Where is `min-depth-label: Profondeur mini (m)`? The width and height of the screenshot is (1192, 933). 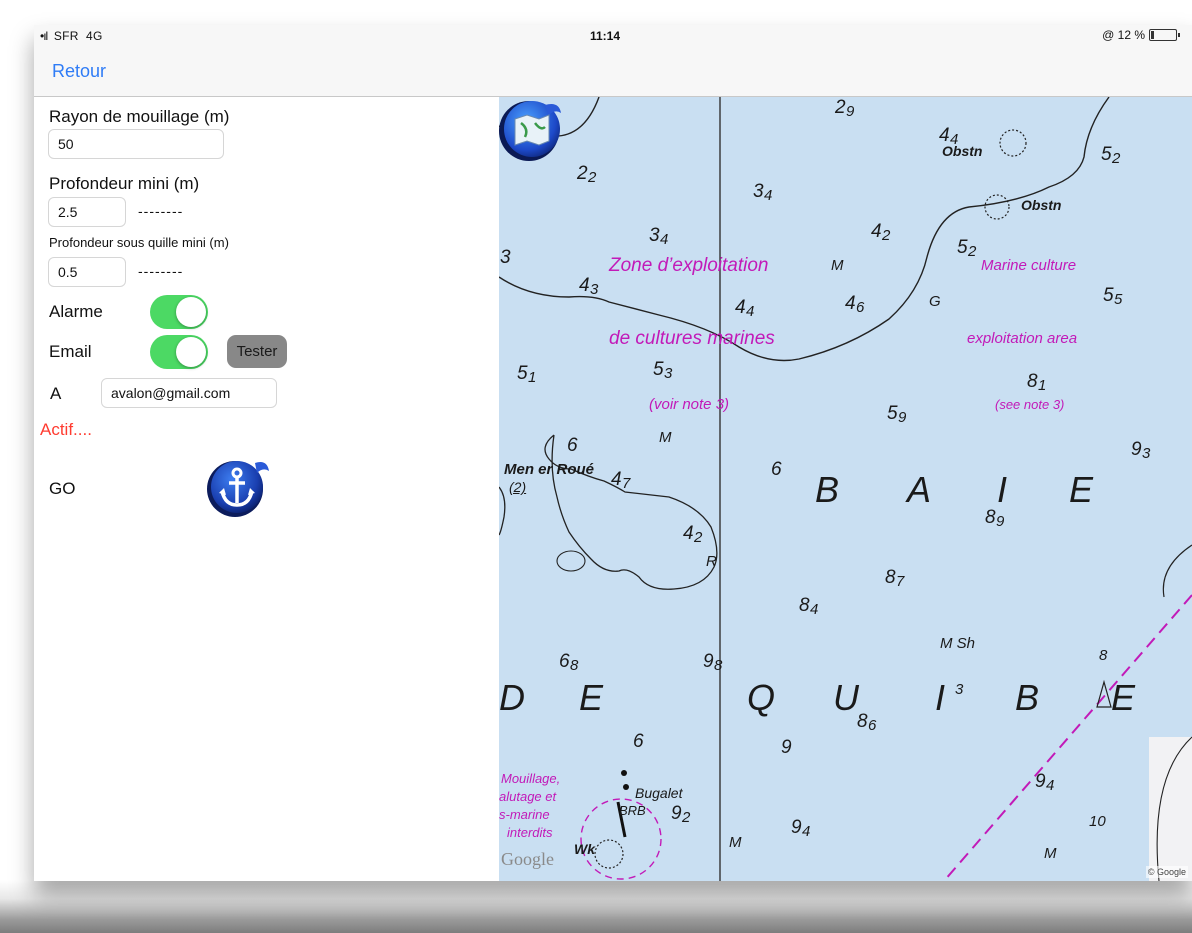
min-depth-label: Profondeur mini (m) is located at coordinates (124, 183).